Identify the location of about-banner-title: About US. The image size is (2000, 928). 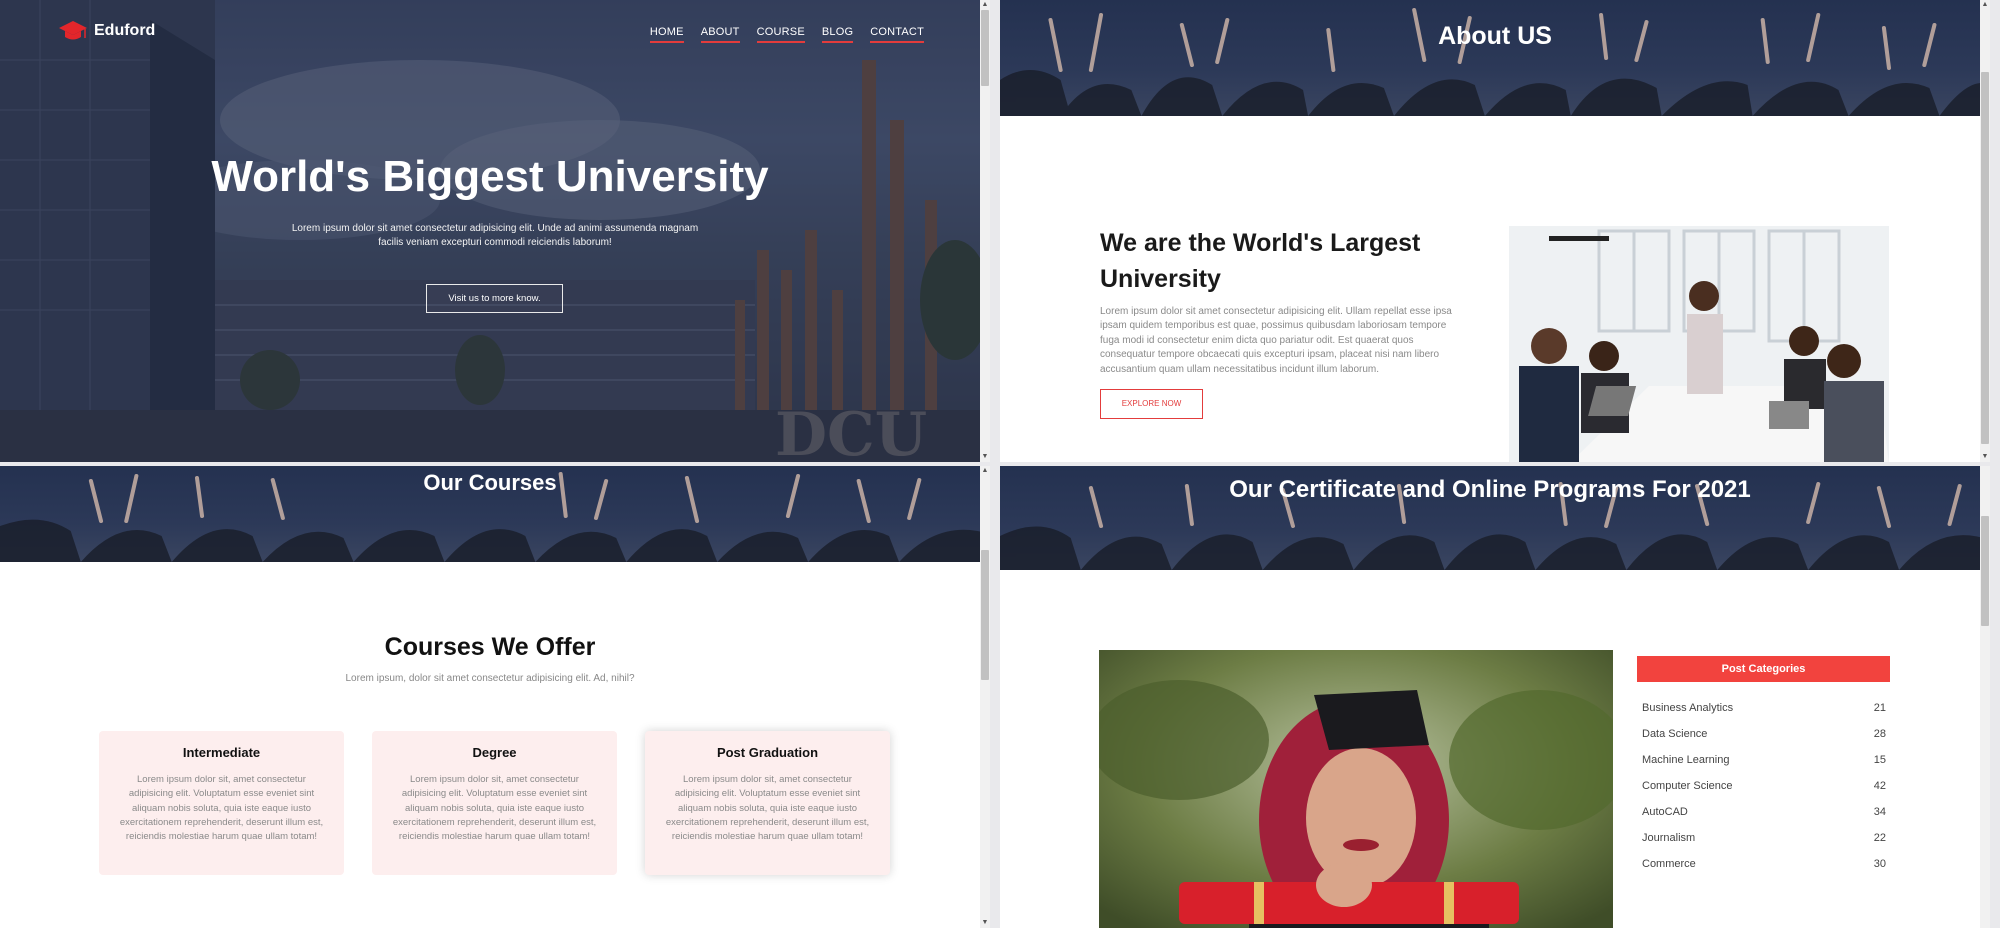
(1495, 36).